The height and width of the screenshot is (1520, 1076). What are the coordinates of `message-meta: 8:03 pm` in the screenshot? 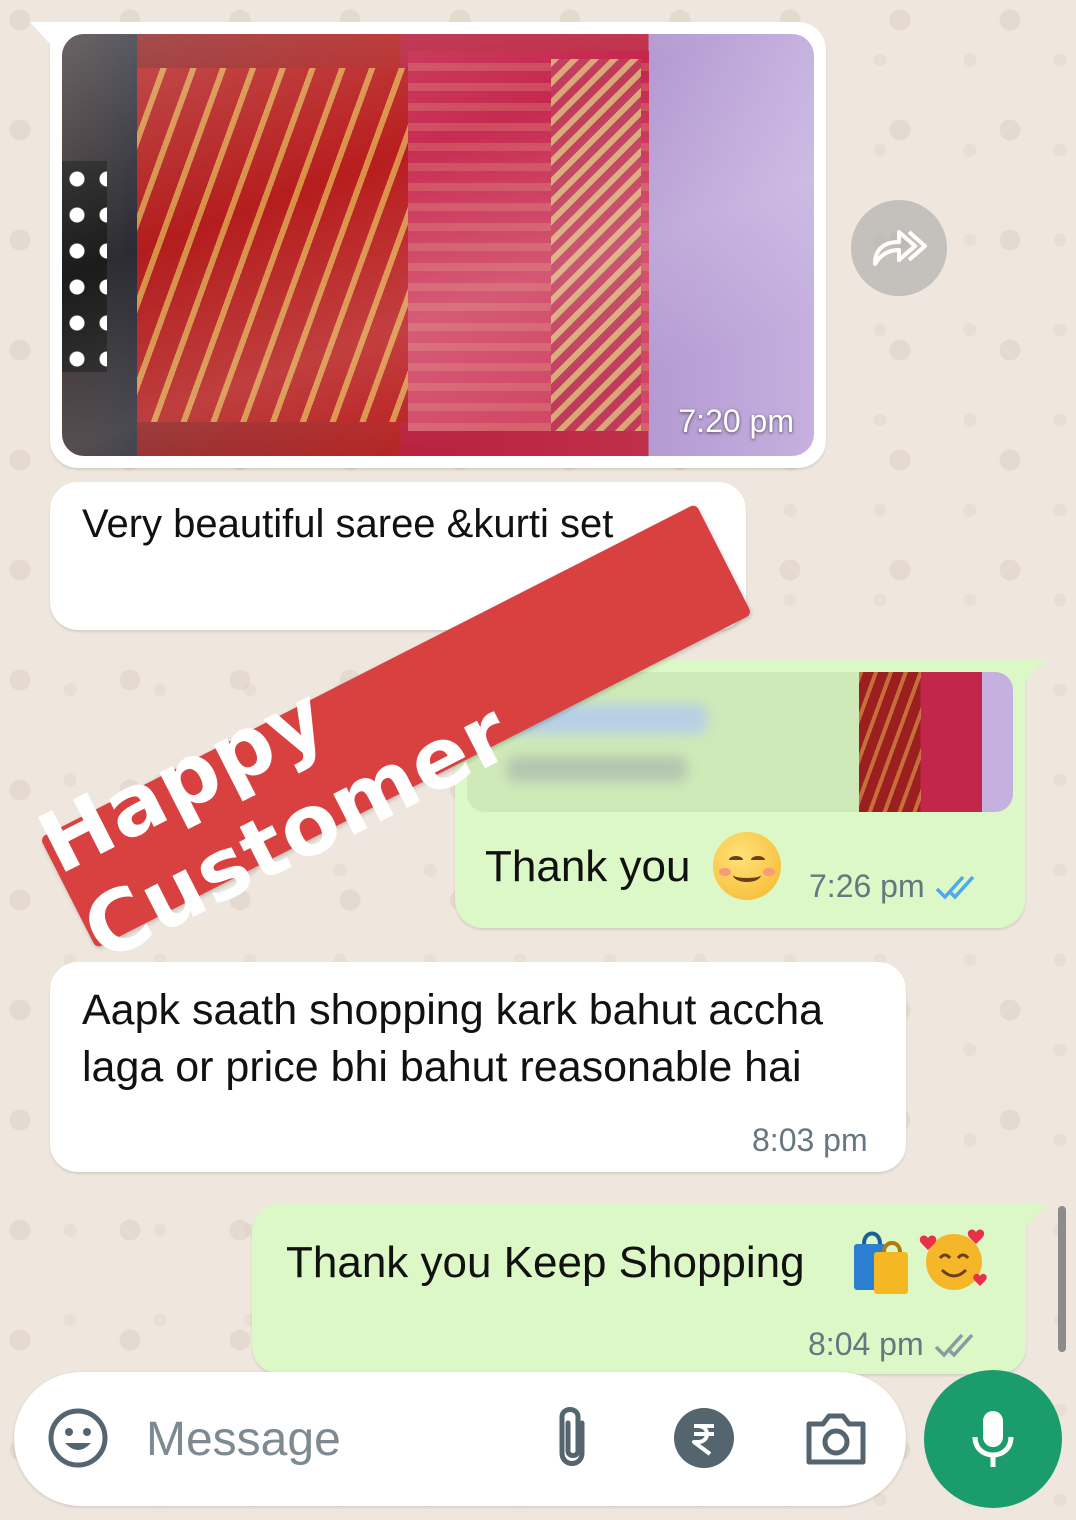 It's located at (810, 1140).